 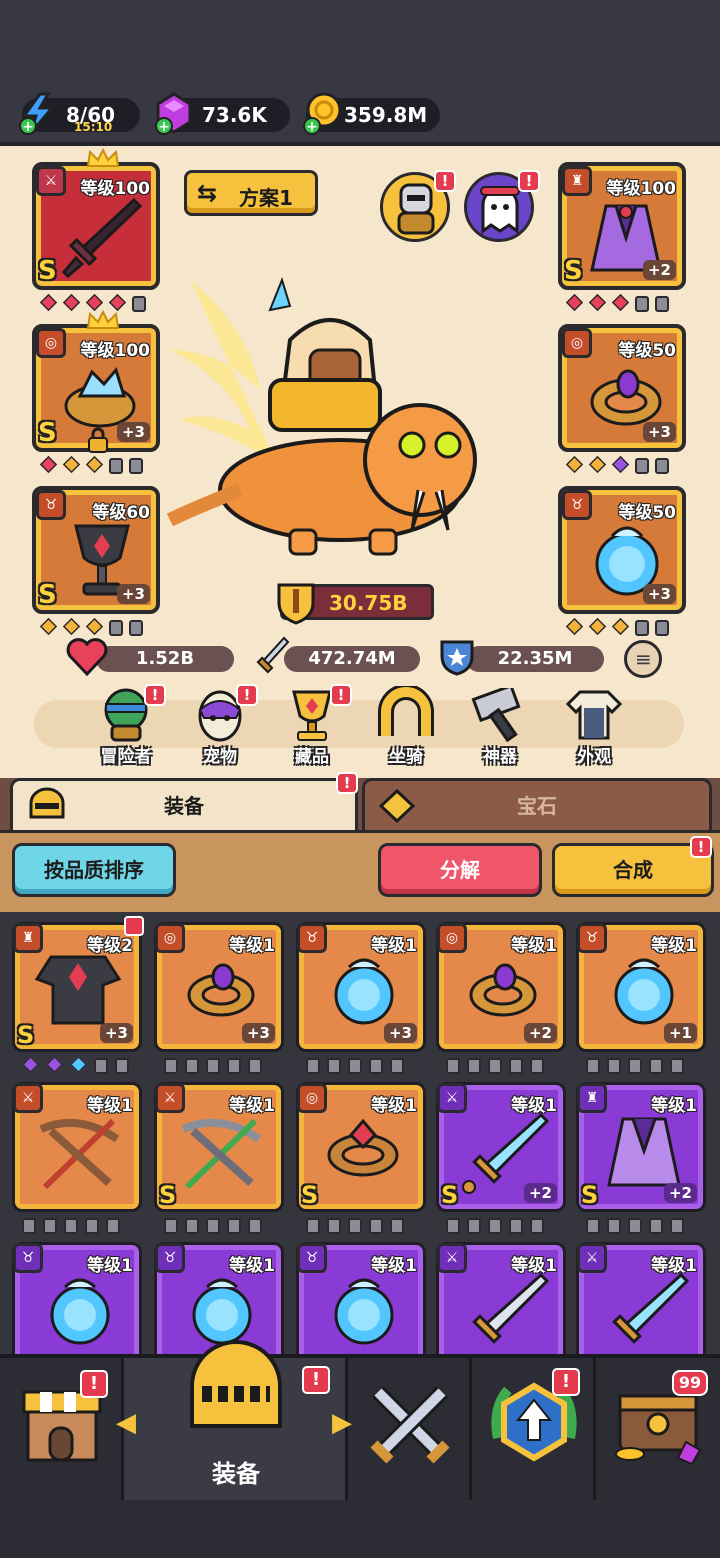 I want to click on gem-counter: + 73.6K, so click(x=222, y=113).